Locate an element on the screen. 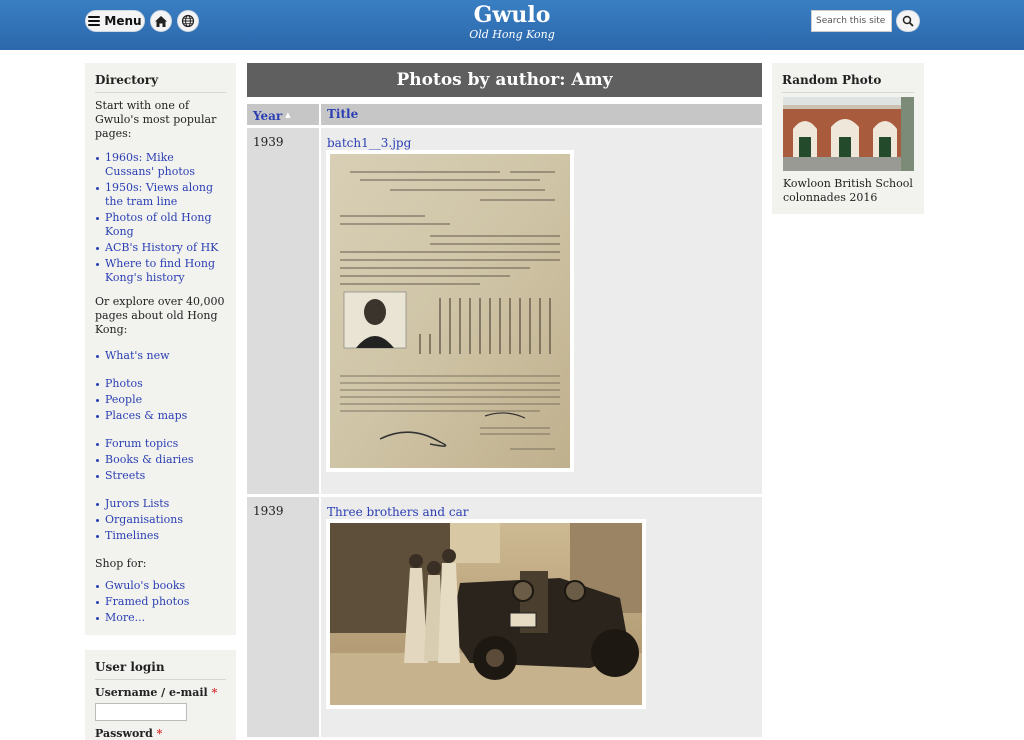 The image size is (1024, 740). list-item: Gwulo's books is located at coordinates (161, 586).